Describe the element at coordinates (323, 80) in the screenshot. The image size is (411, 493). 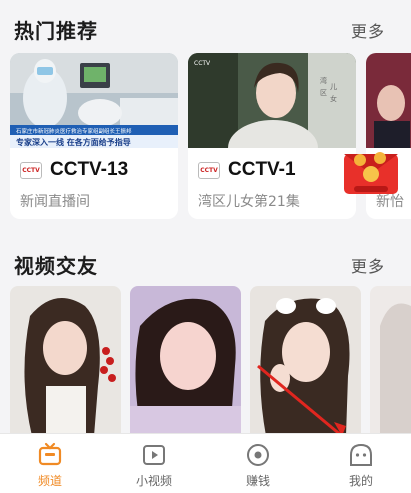
I see `svg-text: 湾` at that location.